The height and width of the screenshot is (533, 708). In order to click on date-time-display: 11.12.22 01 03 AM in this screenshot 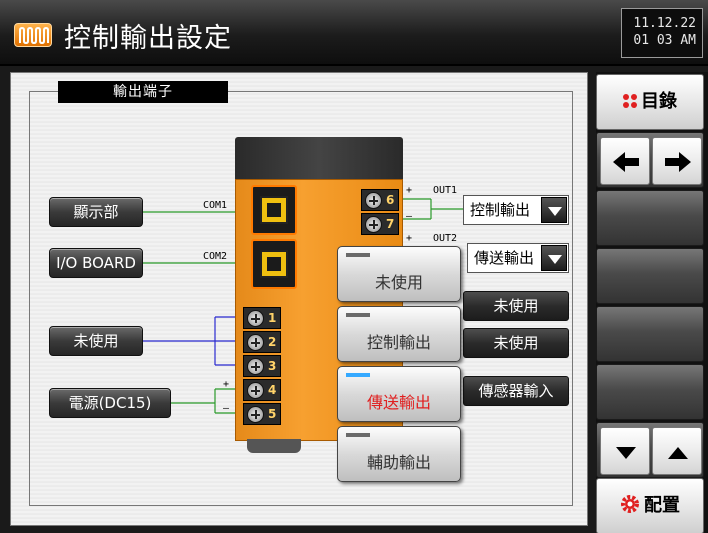, I will do `click(662, 33)`.